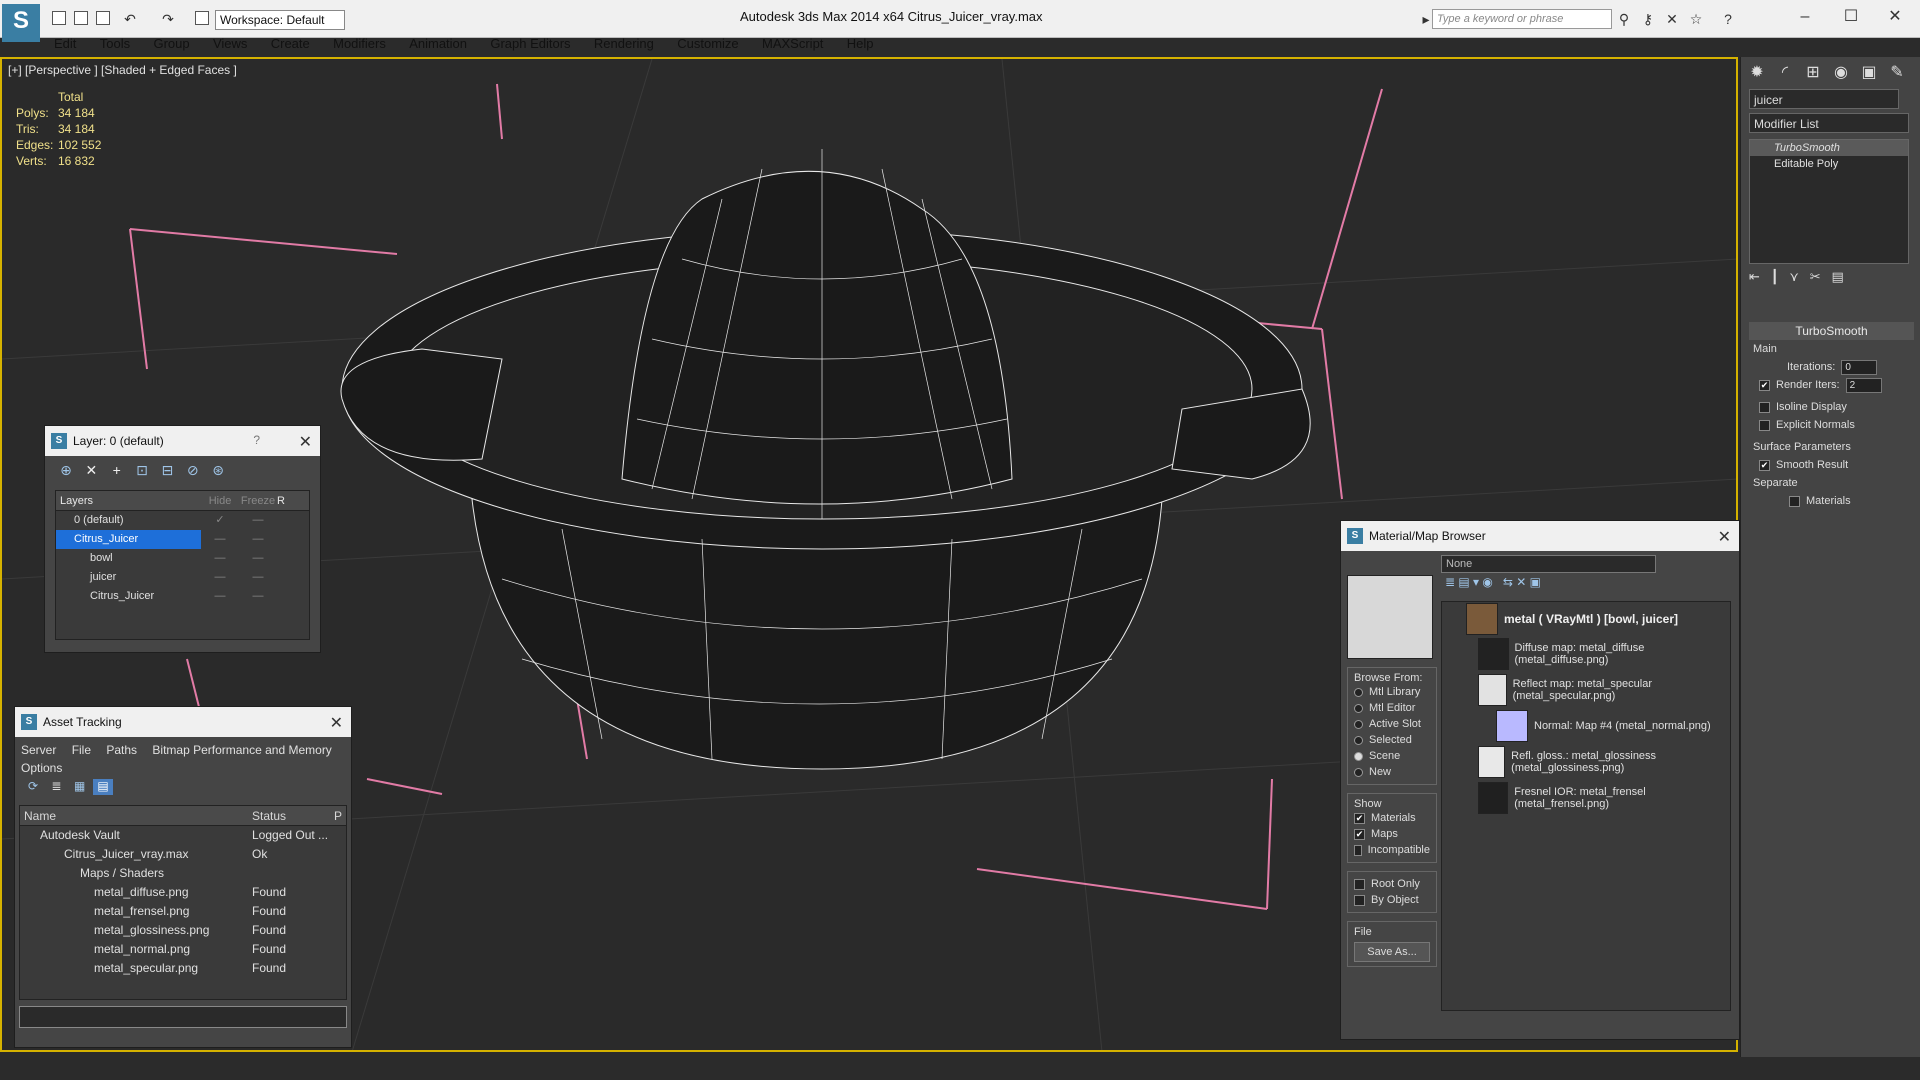  Describe the element at coordinates (1622, 726) in the screenshot. I see `map-item: Normal: Map #4 (metal_normal.png)` at that location.